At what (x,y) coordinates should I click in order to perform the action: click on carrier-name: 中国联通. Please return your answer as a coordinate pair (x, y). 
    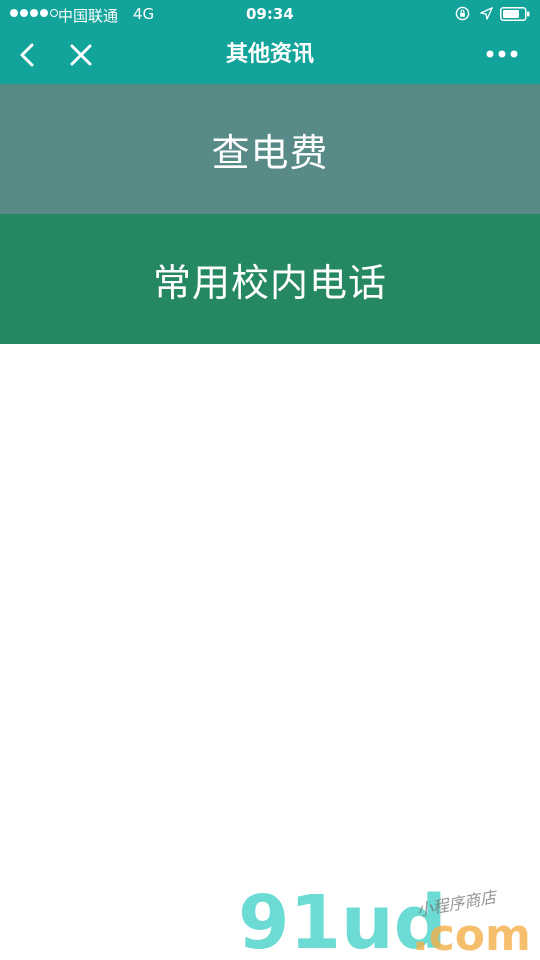
    Looking at the image, I should click on (88, 16).